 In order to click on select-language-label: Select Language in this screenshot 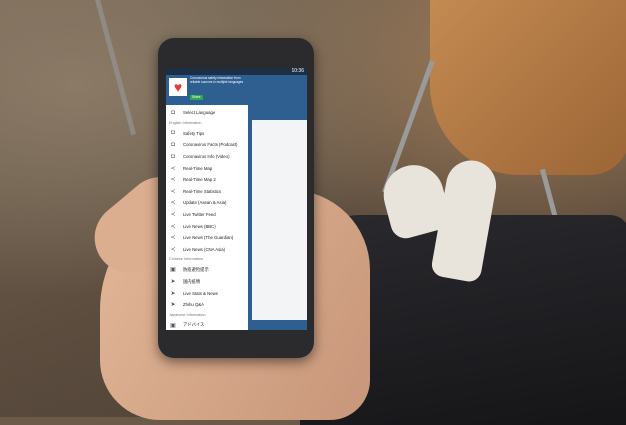, I will do `click(199, 113)`.